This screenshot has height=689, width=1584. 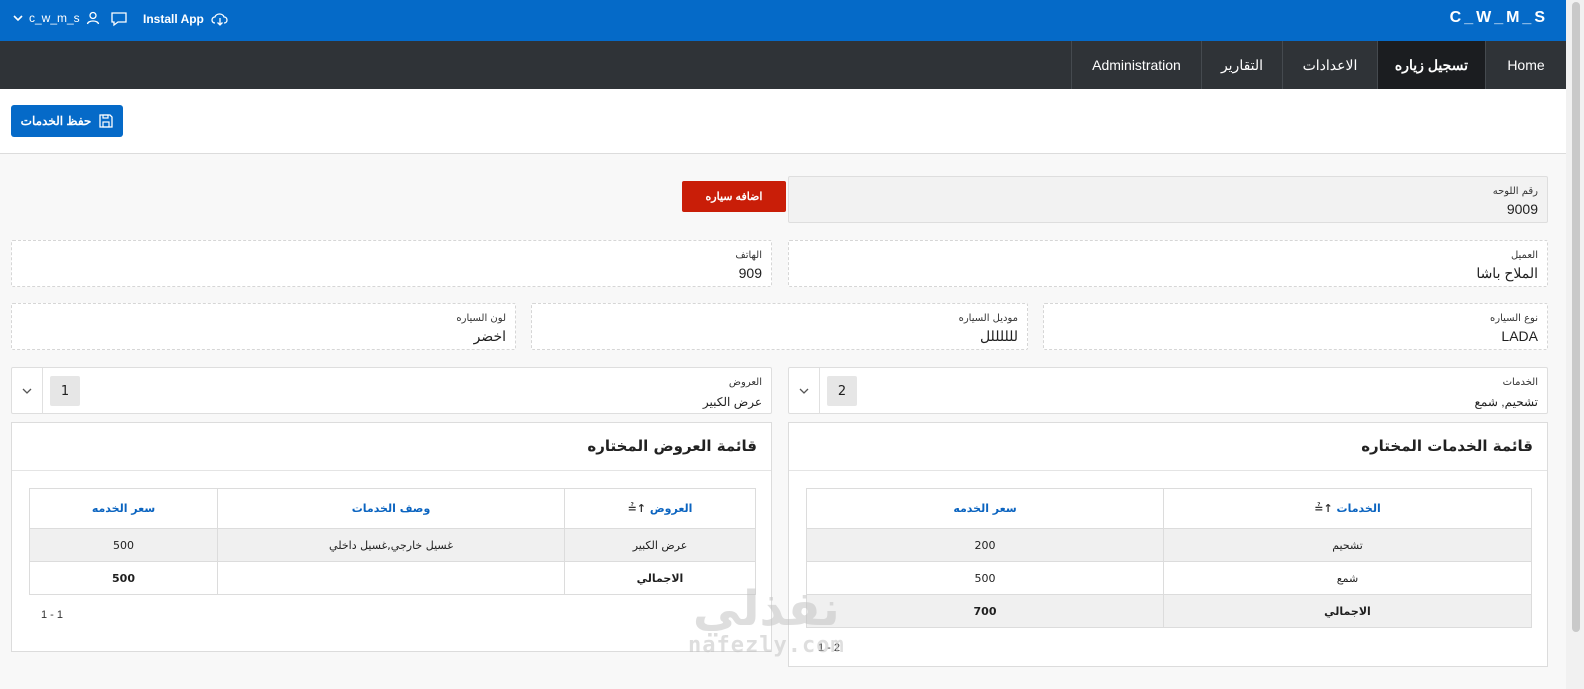 I want to click on car-color-label: لون السياره, so click(x=481, y=318).